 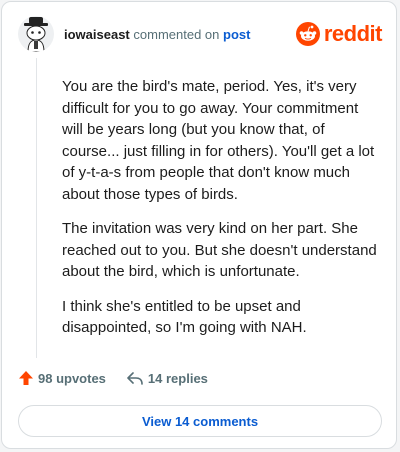 I want to click on upvote-count: 98 upvotes, so click(x=72, y=378).